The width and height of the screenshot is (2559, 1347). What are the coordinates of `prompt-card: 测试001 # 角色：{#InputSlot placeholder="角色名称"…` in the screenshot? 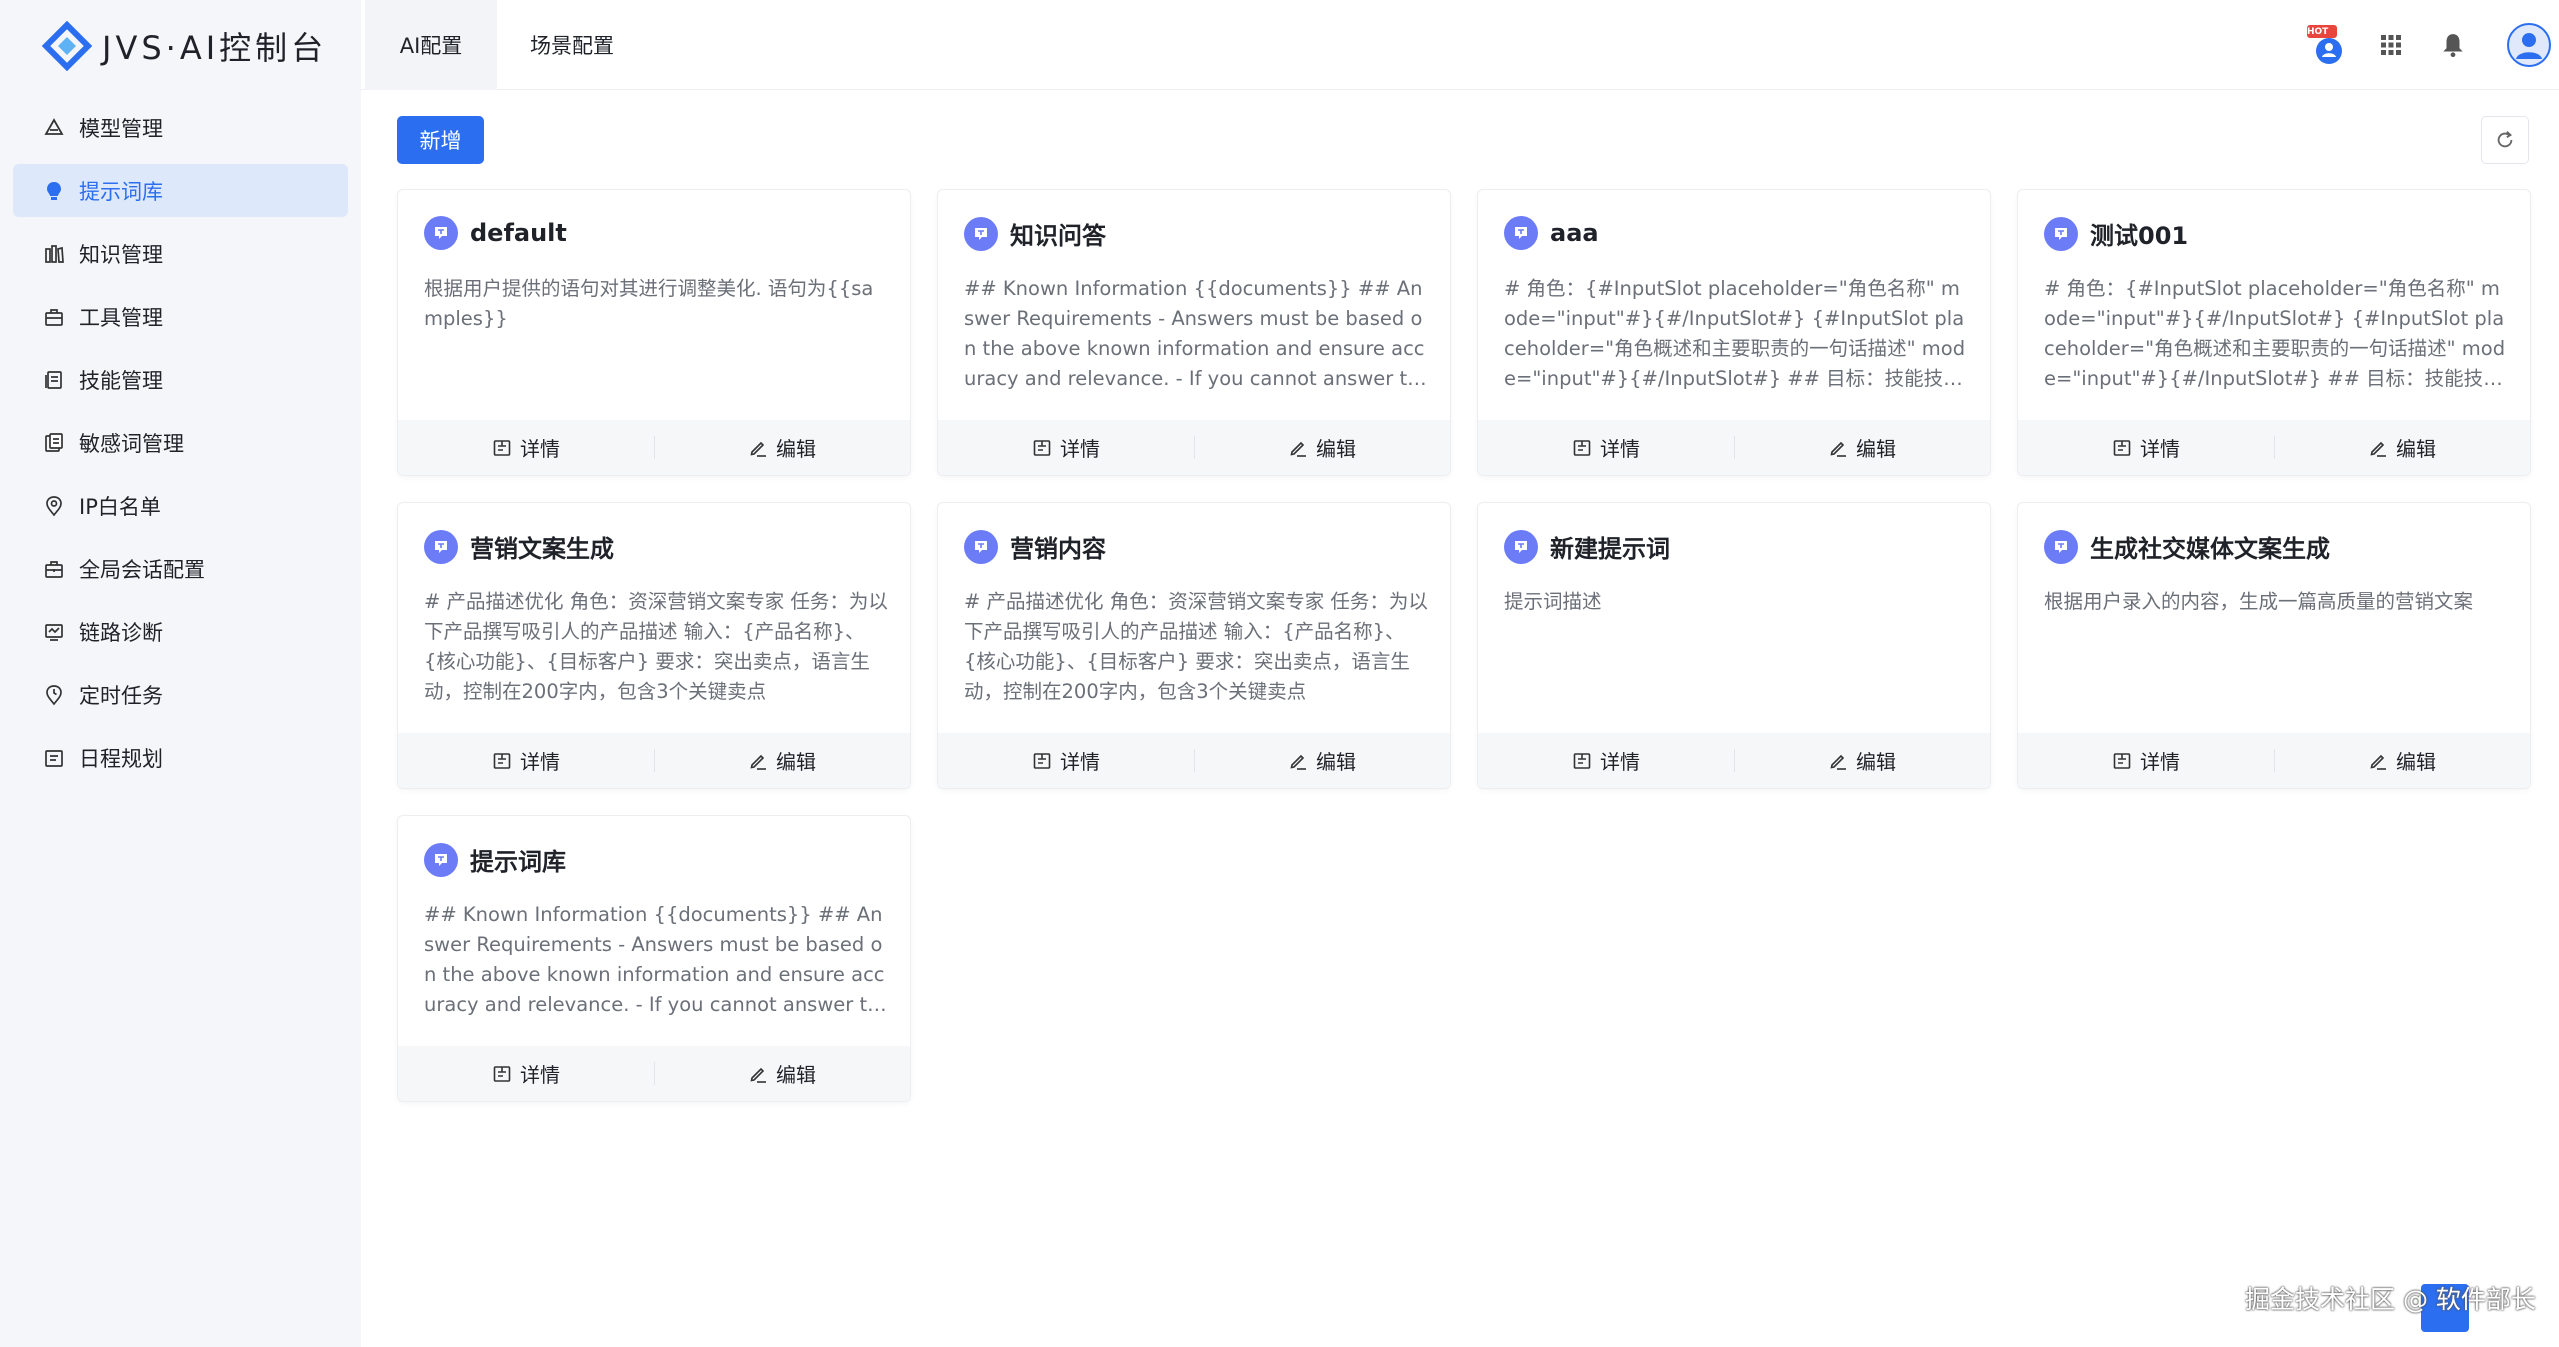 It's located at (2274, 332).